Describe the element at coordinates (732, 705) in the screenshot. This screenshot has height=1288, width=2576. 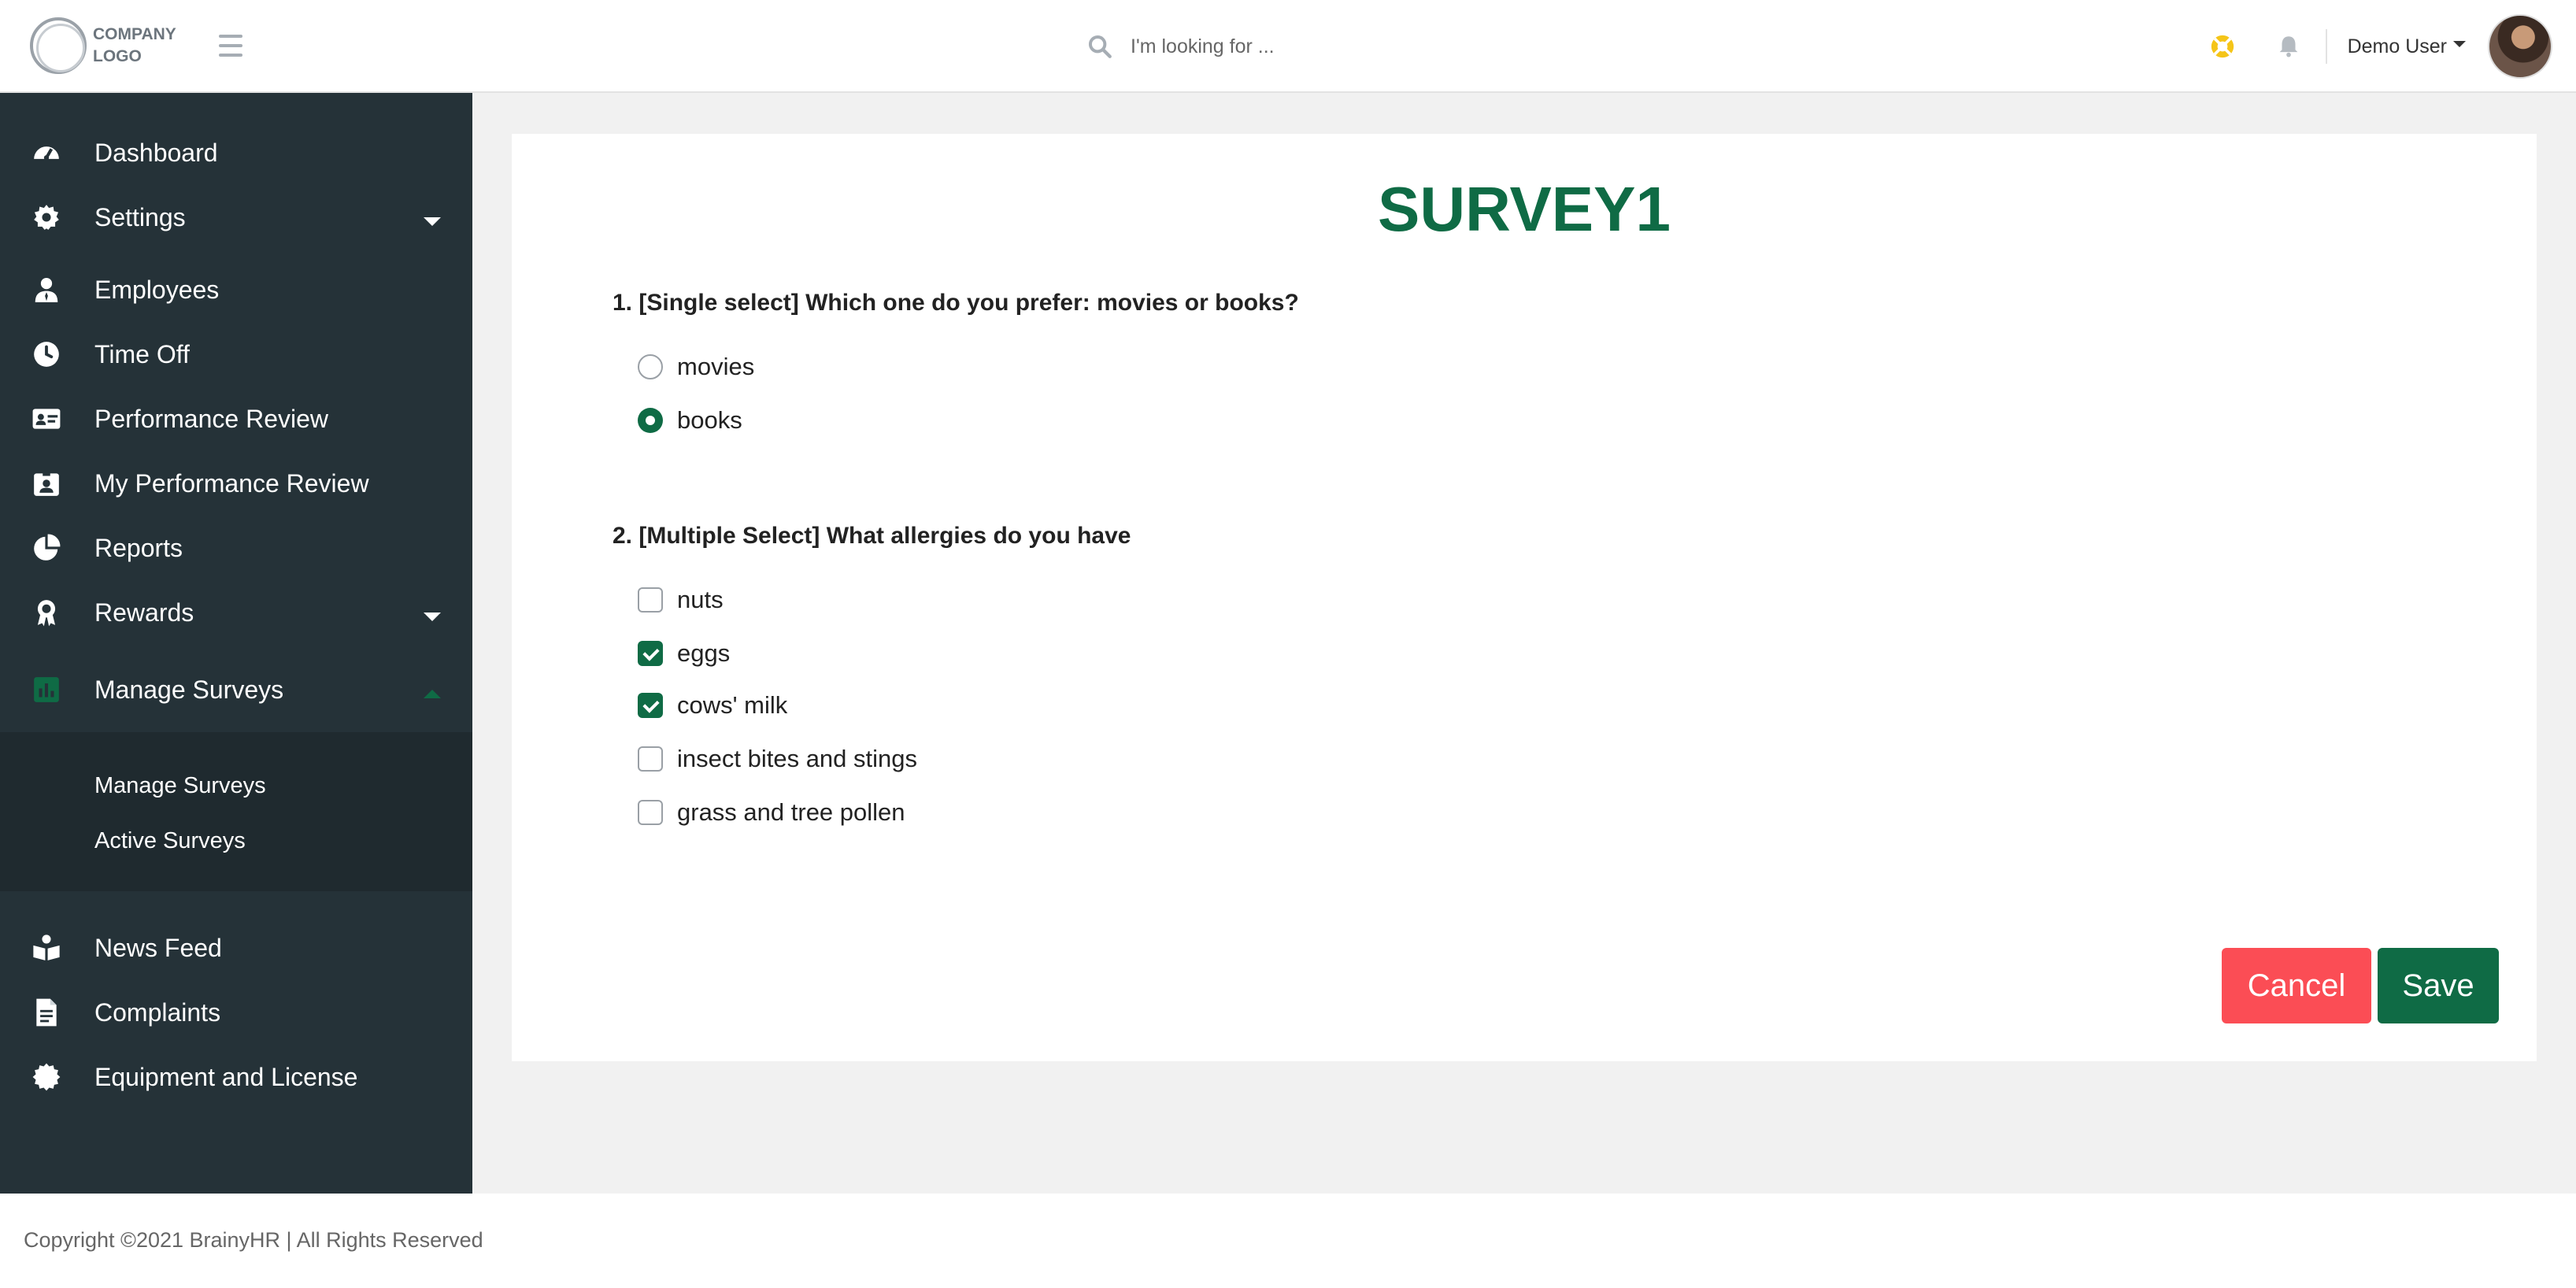
I see `option-label: cows' milk` at that location.